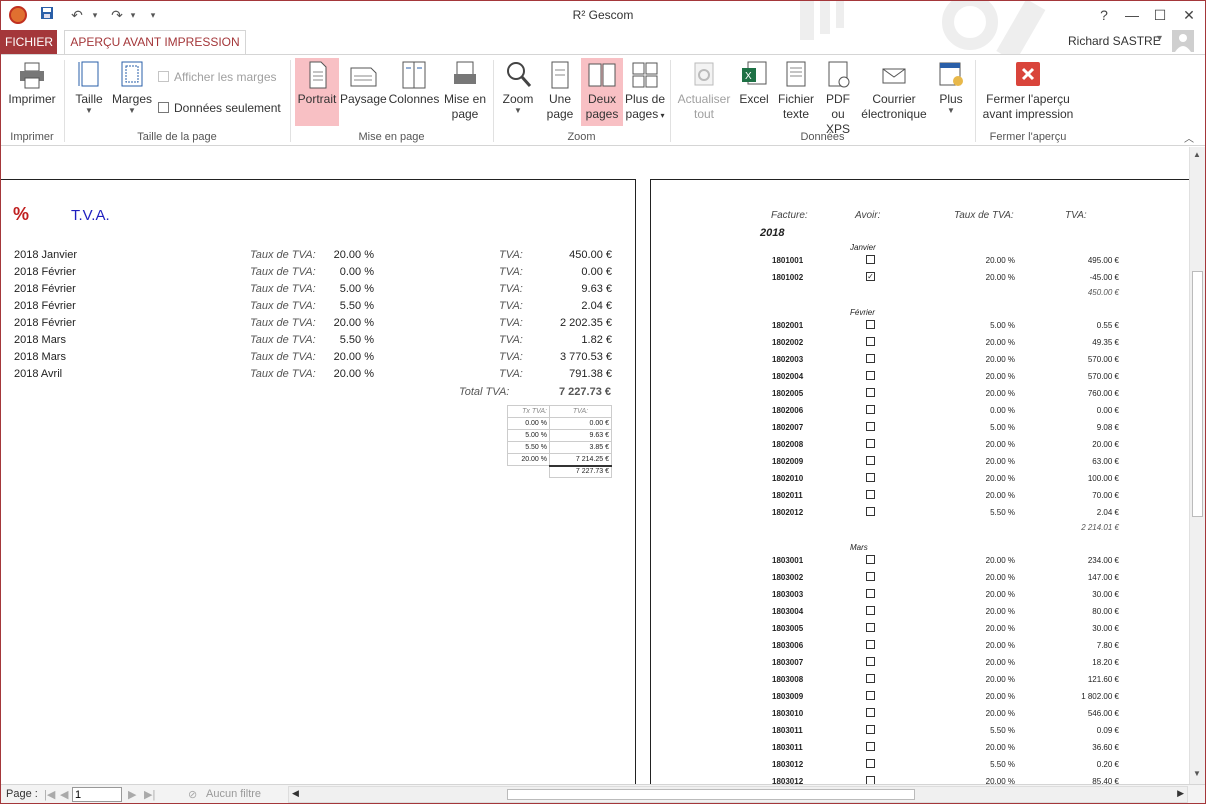 Image resolution: width=1206 pixels, height=804 pixels. I want to click on summary-row: 0.00 % 0.00 €, so click(559, 423).